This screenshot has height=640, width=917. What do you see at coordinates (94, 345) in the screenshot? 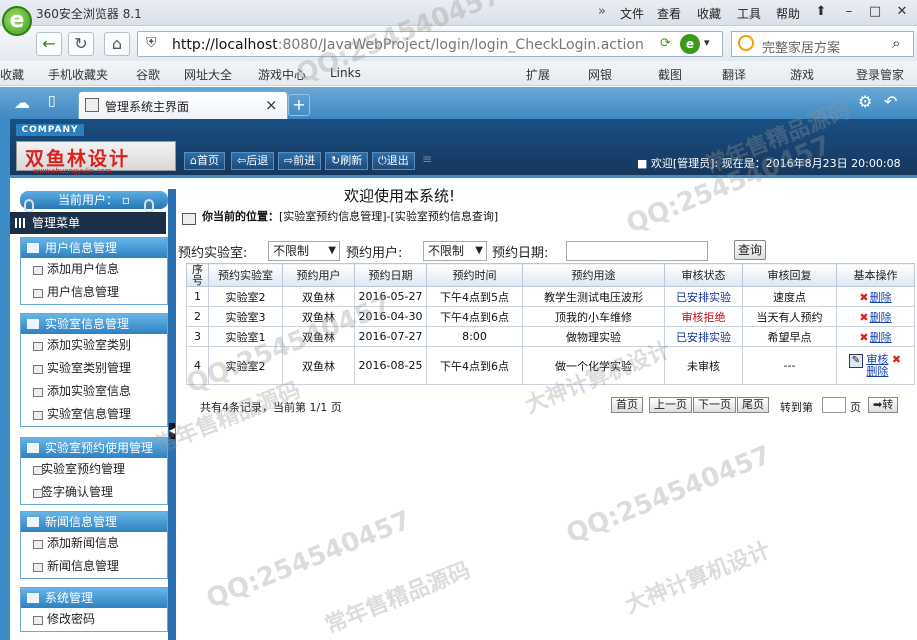
I see `menu-add-lab-type: 添加实验室类别` at bounding box center [94, 345].